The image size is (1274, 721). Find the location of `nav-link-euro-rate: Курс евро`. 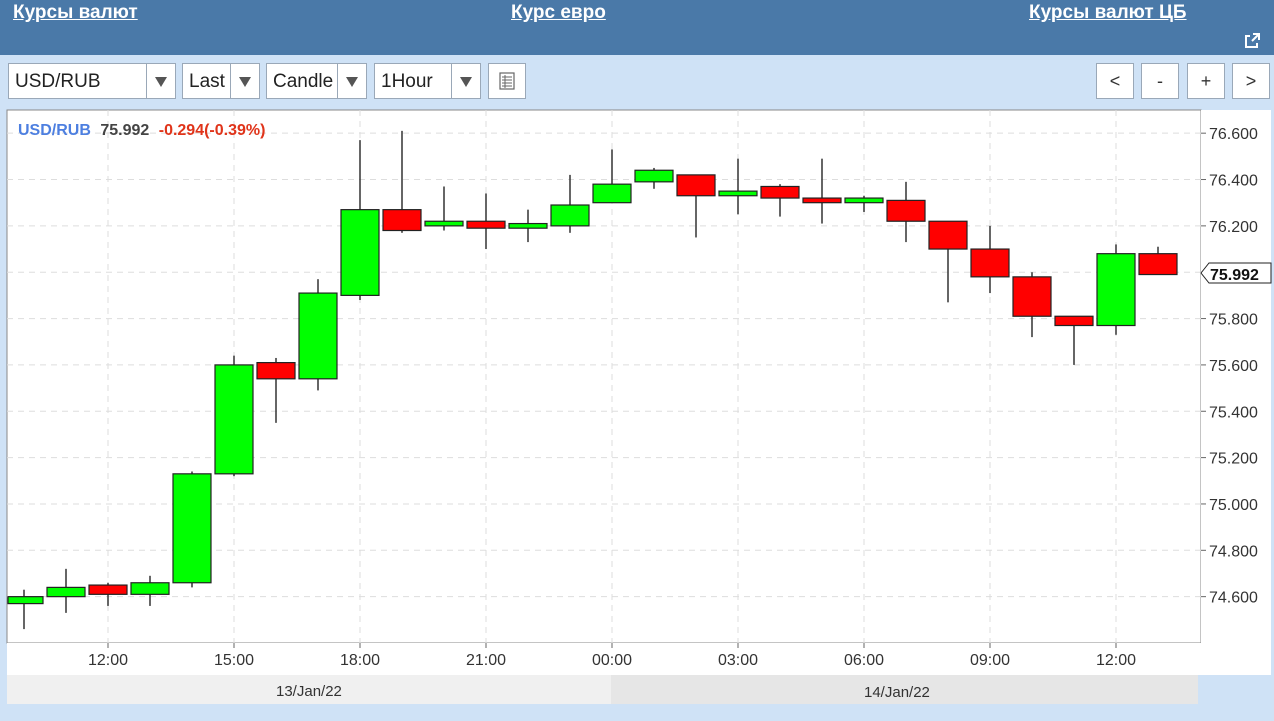

nav-link-euro-rate: Курс евро is located at coordinates (558, 13).